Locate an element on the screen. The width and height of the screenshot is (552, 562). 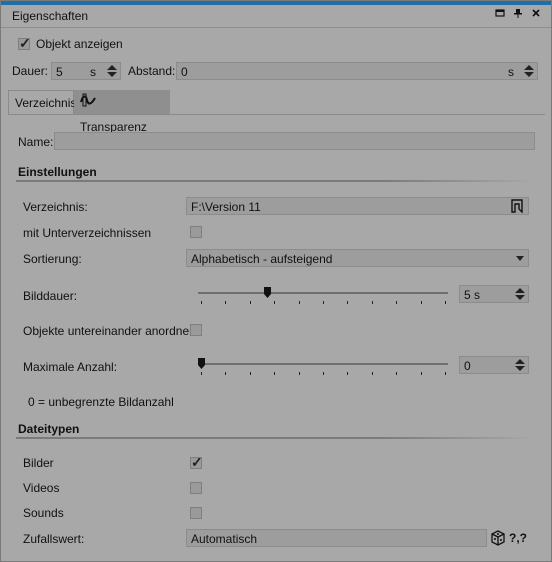
distance-label: Abstand: is located at coordinates (152, 71).